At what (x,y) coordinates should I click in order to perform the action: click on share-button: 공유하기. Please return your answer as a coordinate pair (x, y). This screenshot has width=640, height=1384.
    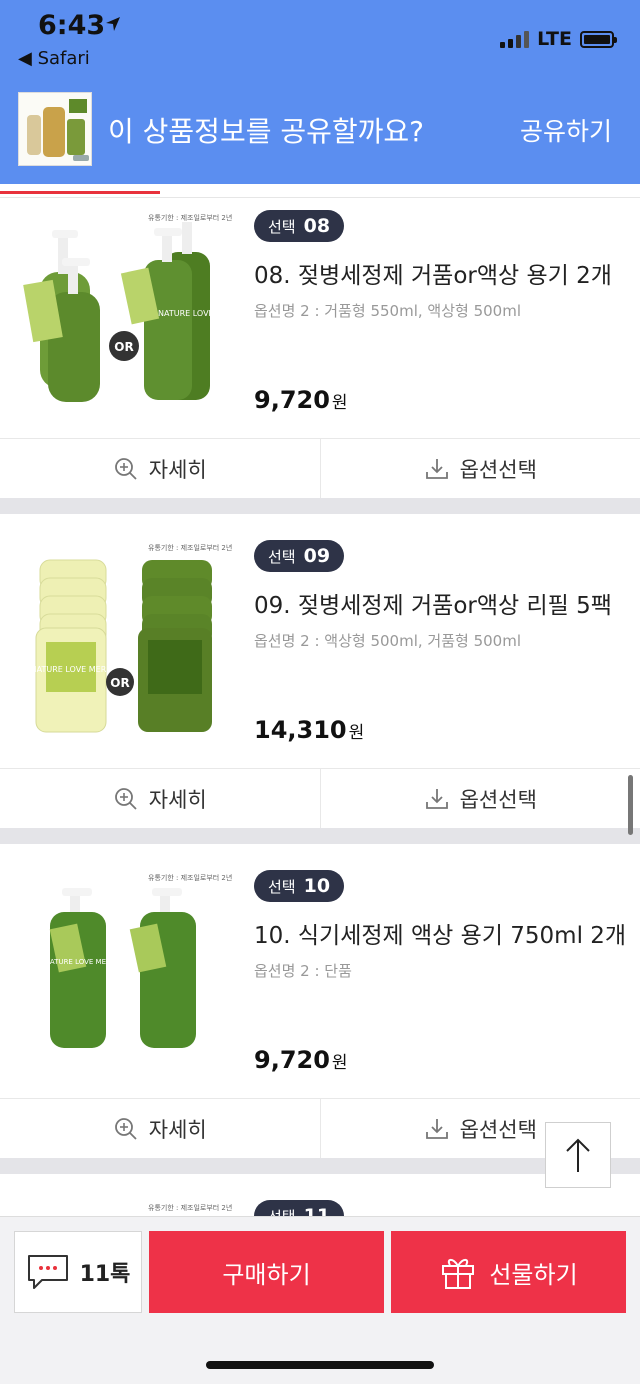
    Looking at the image, I should click on (566, 130).